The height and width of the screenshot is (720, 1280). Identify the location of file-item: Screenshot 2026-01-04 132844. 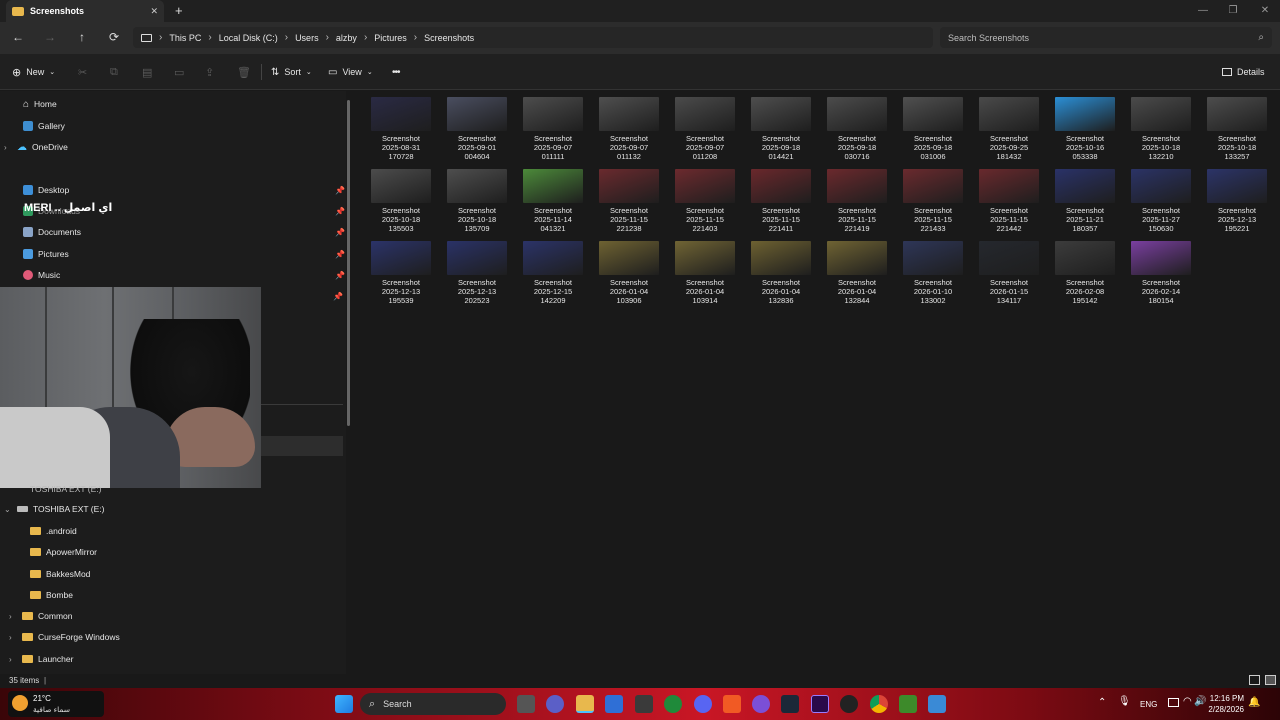
(857, 270).